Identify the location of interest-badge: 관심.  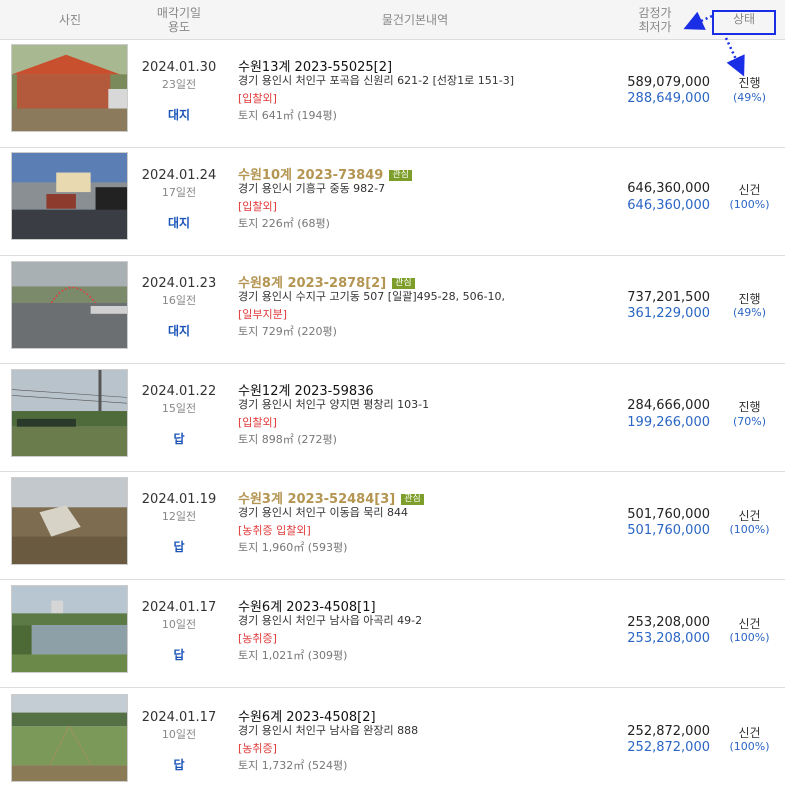
(400, 175).